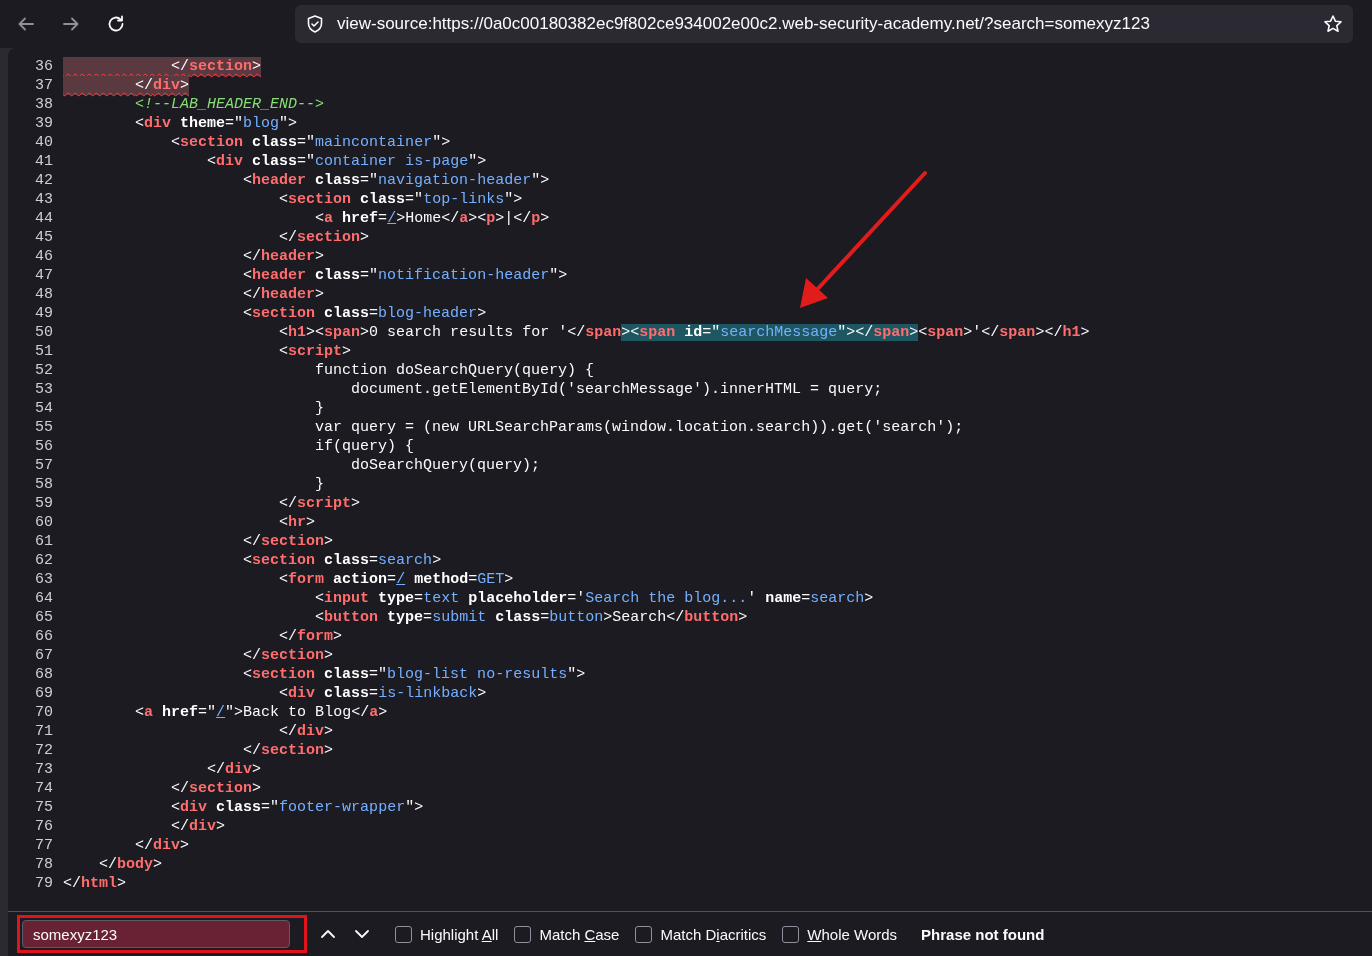 This screenshot has width=1372, height=956. Describe the element at coordinates (852, 934) in the screenshot. I see `option-label: Whole Words` at that location.